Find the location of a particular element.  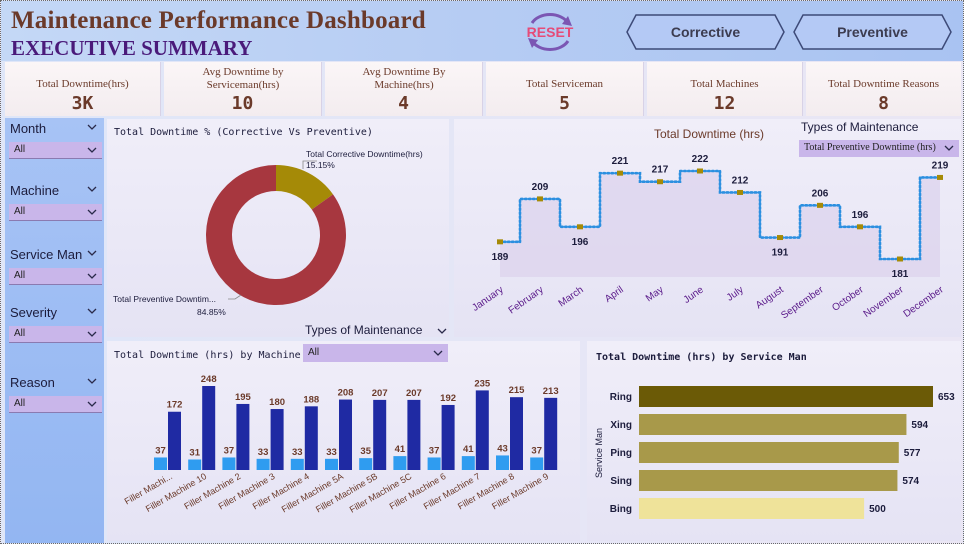

x-tick-label: October is located at coordinates (848, 299).